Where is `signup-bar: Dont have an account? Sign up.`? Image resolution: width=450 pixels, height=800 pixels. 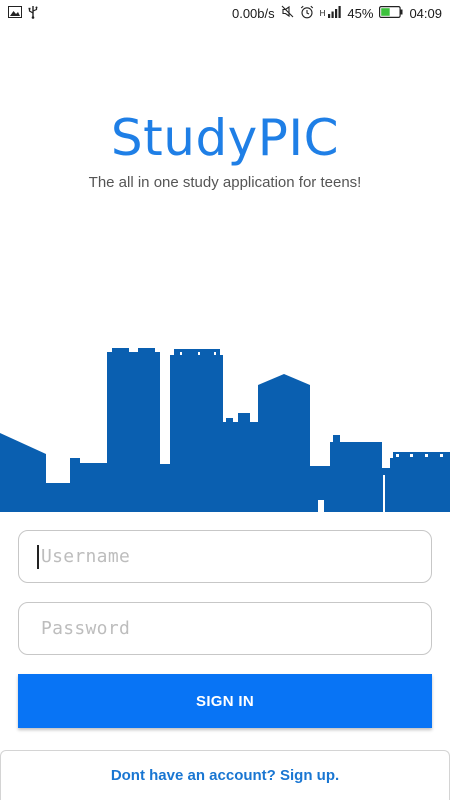 signup-bar: Dont have an account? Sign up. is located at coordinates (225, 775).